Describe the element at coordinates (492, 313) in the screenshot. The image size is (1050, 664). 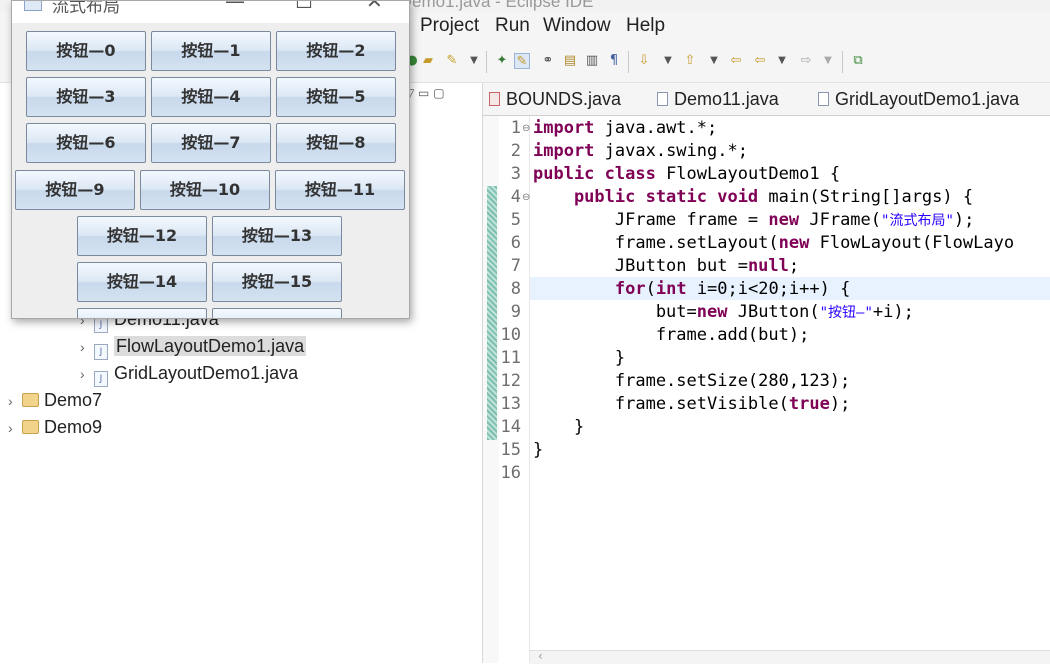
I see `change-indicator-bar` at that location.